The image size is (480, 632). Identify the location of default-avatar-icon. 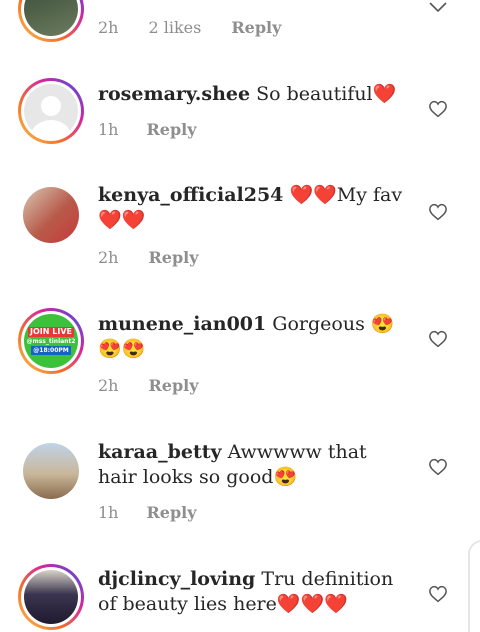
(51, 117).